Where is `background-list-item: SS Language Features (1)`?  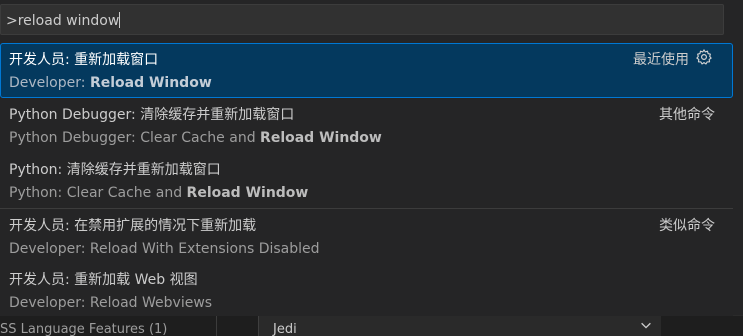 background-list-item: SS Language Features (1) is located at coordinates (108, 329).